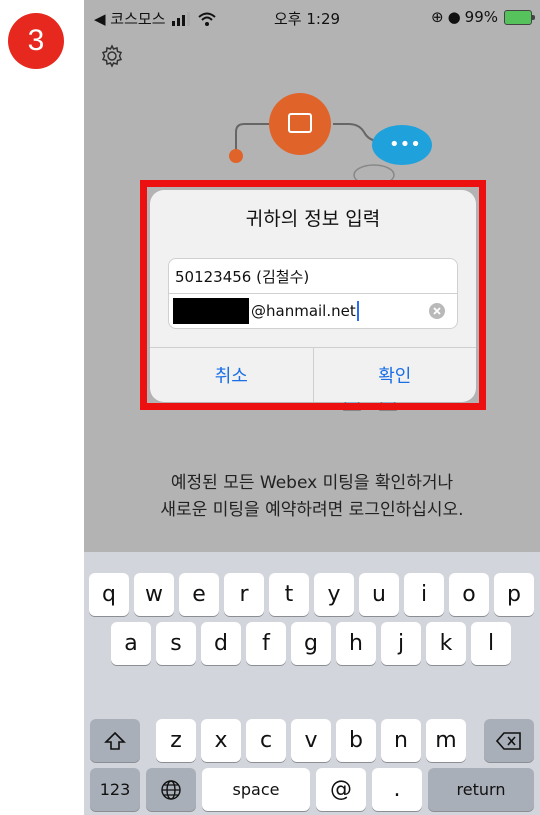 The height and width of the screenshot is (815, 540). Describe the element at coordinates (180, 18) in the screenshot. I see `signal-icon` at that location.